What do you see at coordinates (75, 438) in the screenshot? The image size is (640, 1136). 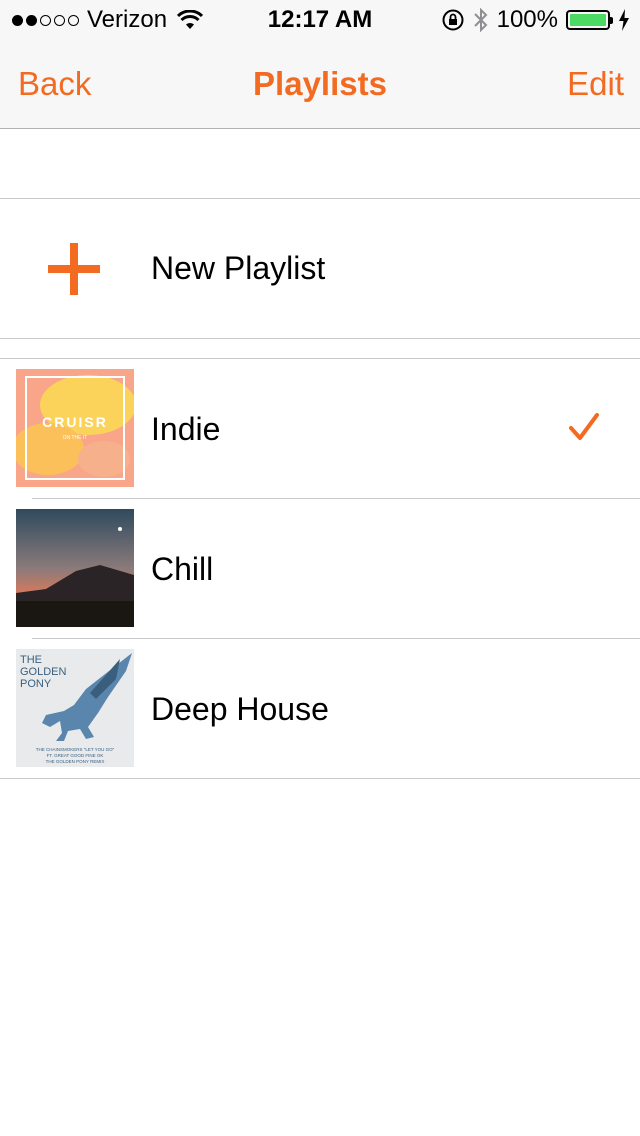 I see `svg-text: ON THE IT` at bounding box center [75, 438].